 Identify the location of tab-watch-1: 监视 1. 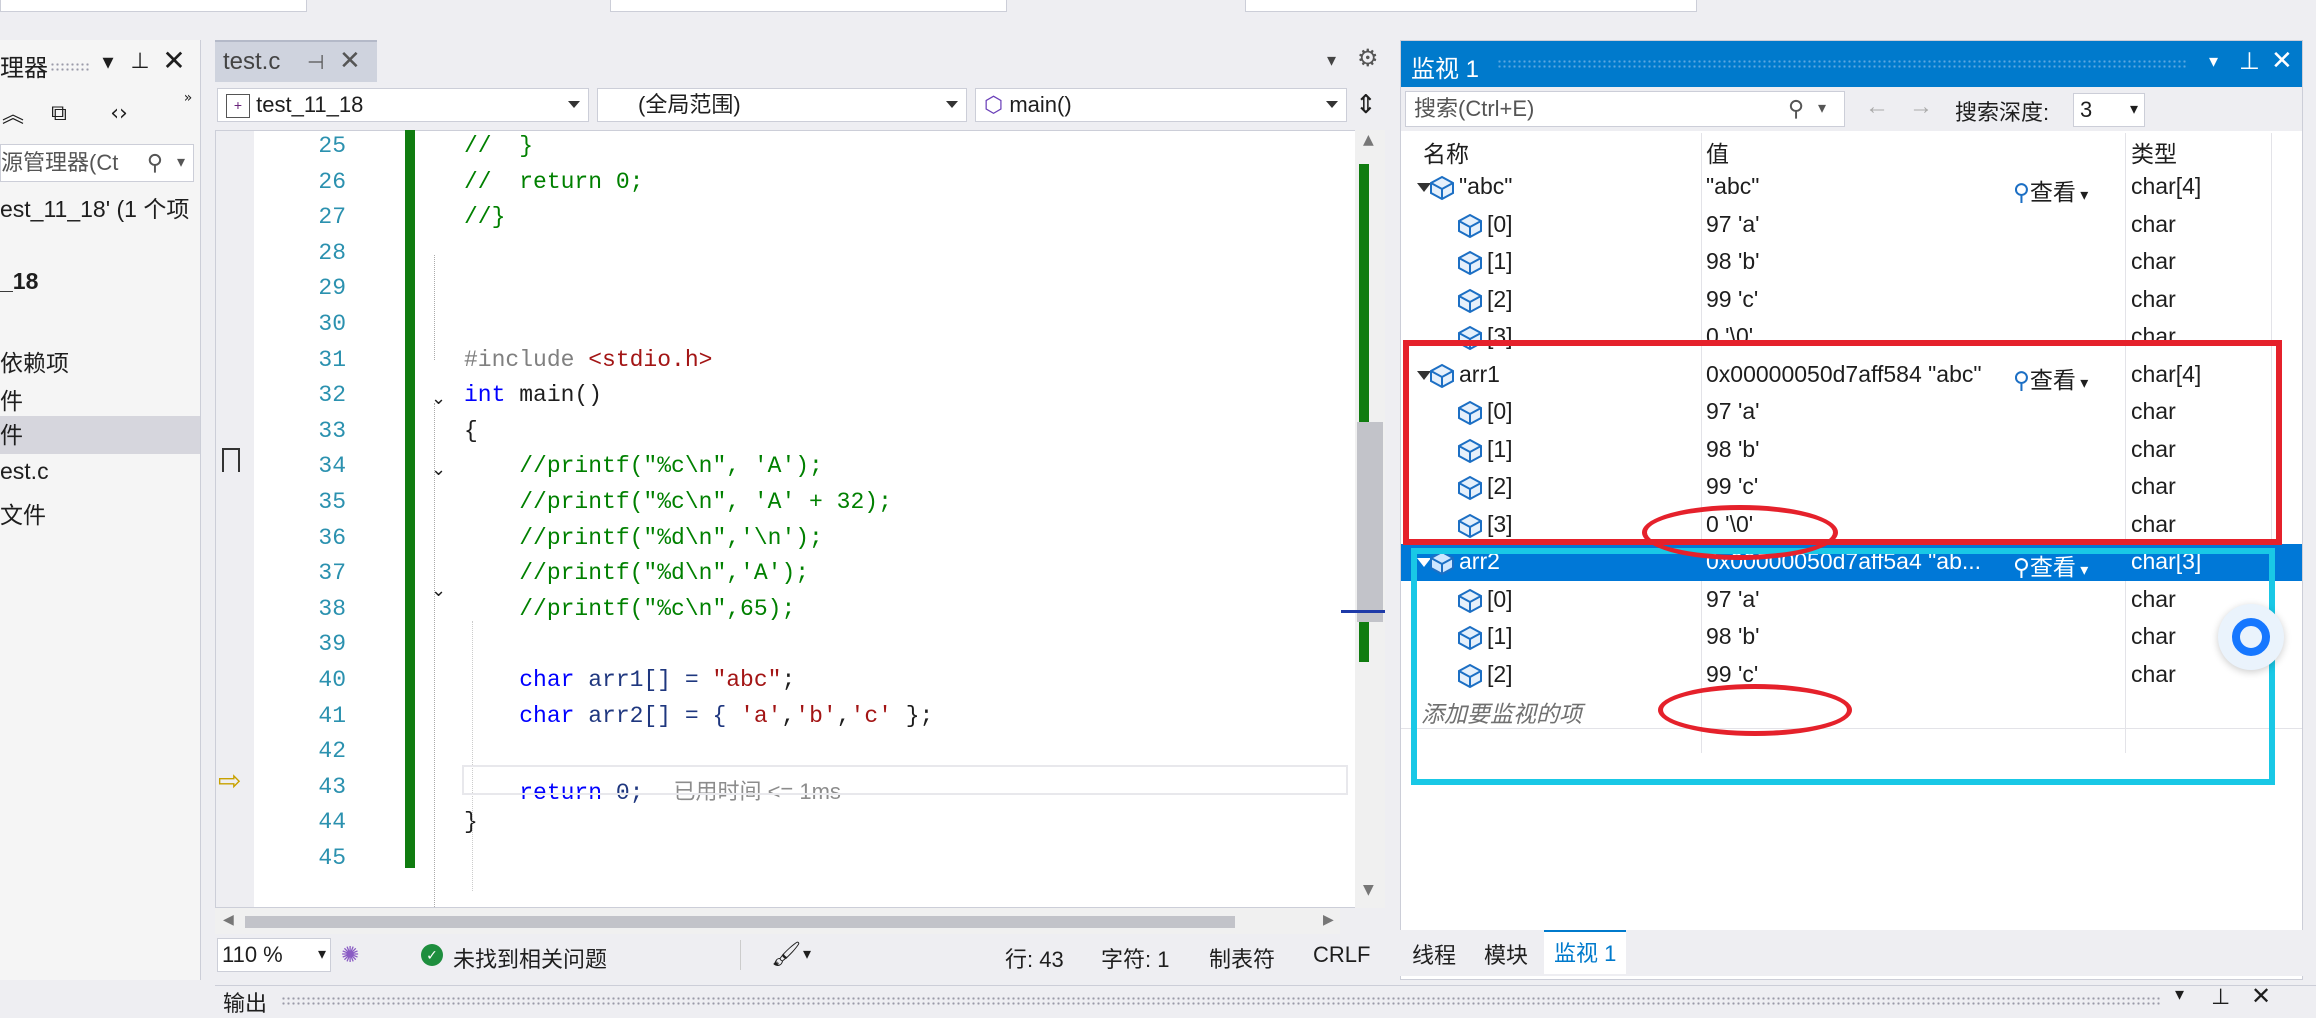
(1585, 952).